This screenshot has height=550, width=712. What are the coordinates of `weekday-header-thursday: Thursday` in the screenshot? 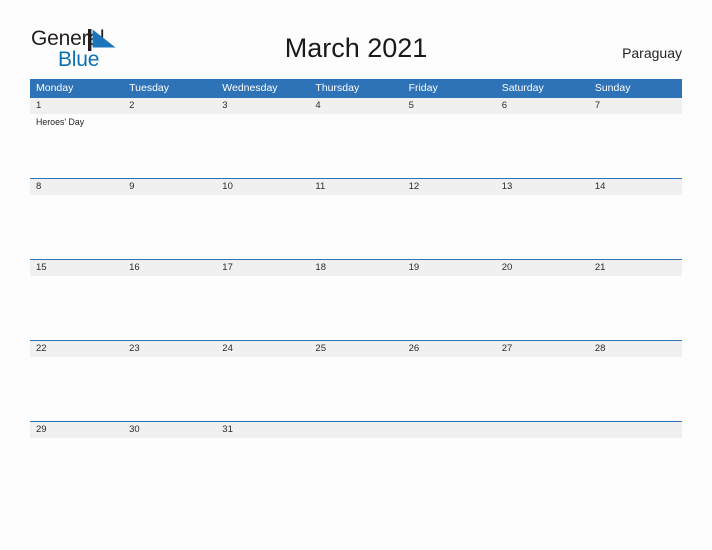 It's located at (337, 88).